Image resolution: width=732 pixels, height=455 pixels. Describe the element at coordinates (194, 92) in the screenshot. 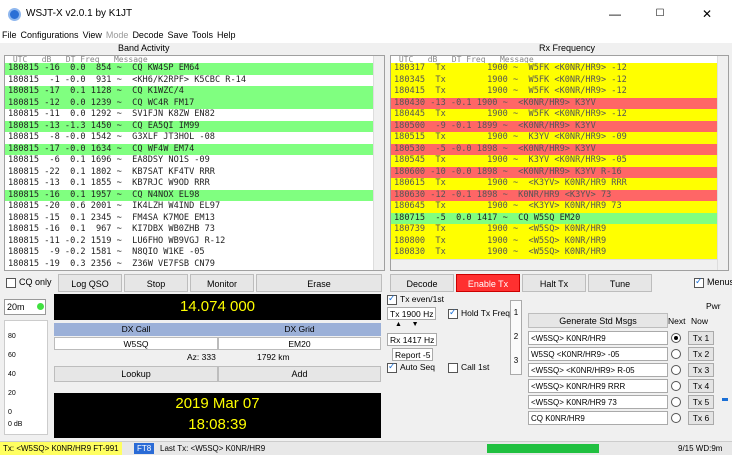

I see `band-activity-row: 180815 -17 0.1 1128 ~ CQ K1WZC/4` at that location.